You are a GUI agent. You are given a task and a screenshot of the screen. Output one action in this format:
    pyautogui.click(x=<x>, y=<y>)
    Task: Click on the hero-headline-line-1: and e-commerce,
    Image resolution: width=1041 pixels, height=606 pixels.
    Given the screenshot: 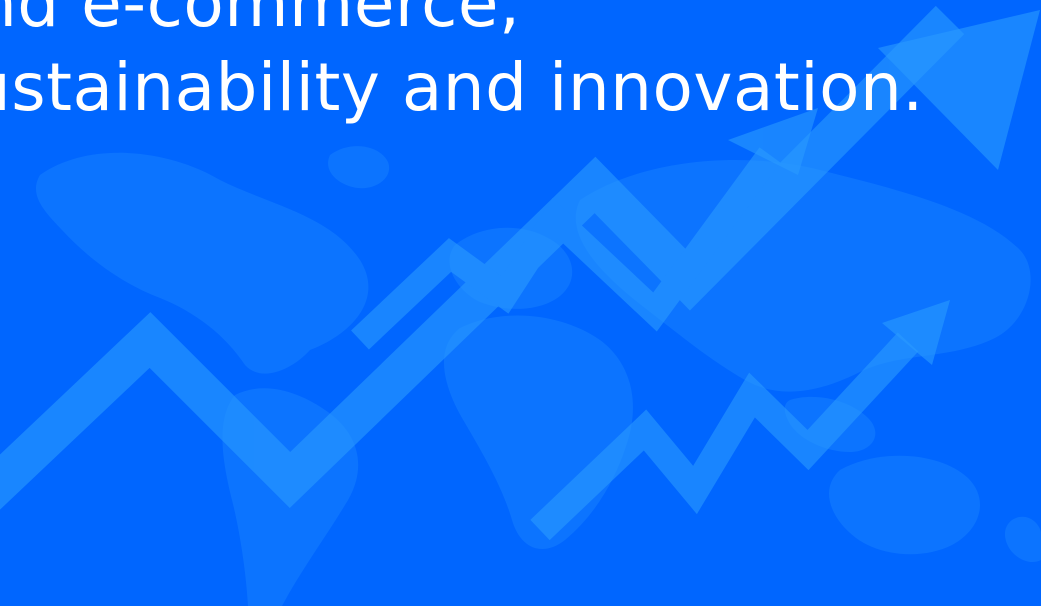 What is the action you would take?
    pyautogui.click(x=260, y=21)
    